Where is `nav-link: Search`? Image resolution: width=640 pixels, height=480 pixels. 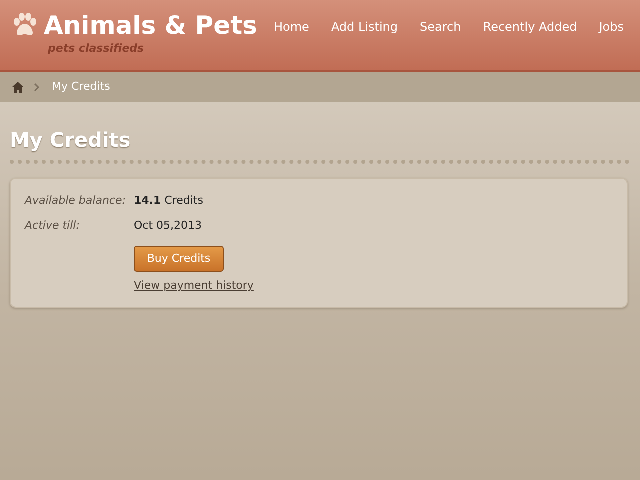
nav-link: Search is located at coordinates (441, 27).